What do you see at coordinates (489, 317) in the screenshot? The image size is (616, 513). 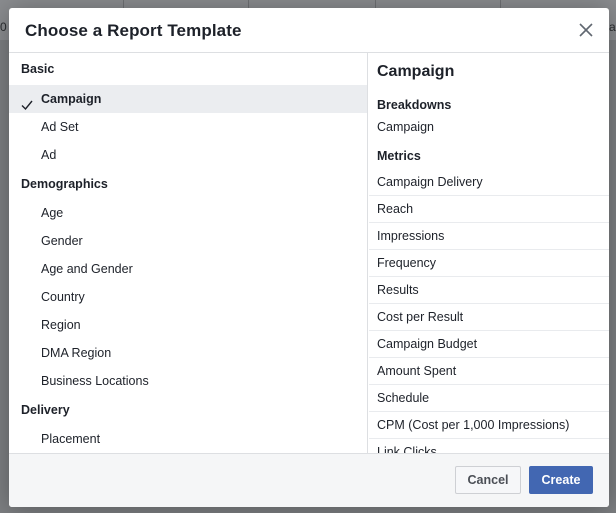 I see `metric-item: Cost per Result` at bounding box center [489, 317].